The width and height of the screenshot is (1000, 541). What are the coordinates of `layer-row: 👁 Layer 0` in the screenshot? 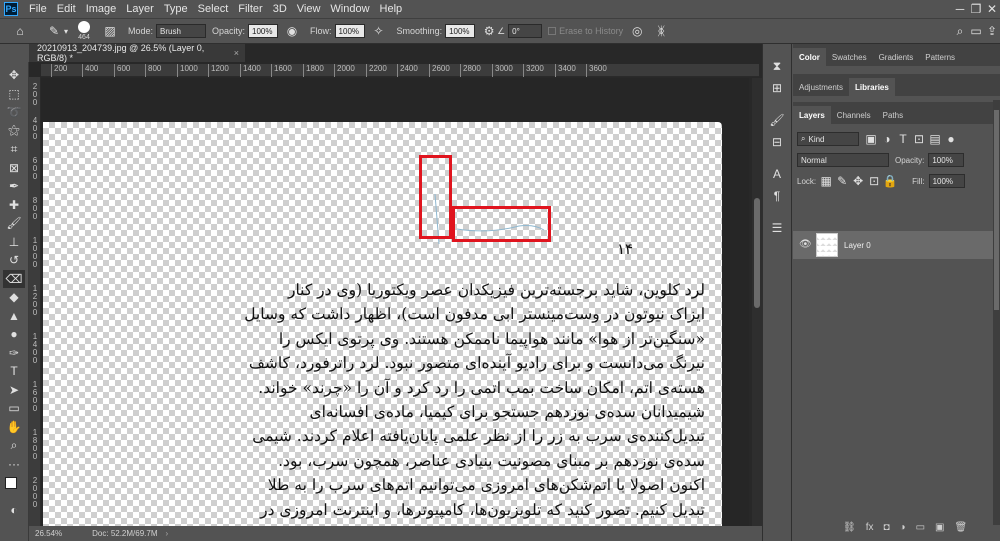 It's located at (893, 245).